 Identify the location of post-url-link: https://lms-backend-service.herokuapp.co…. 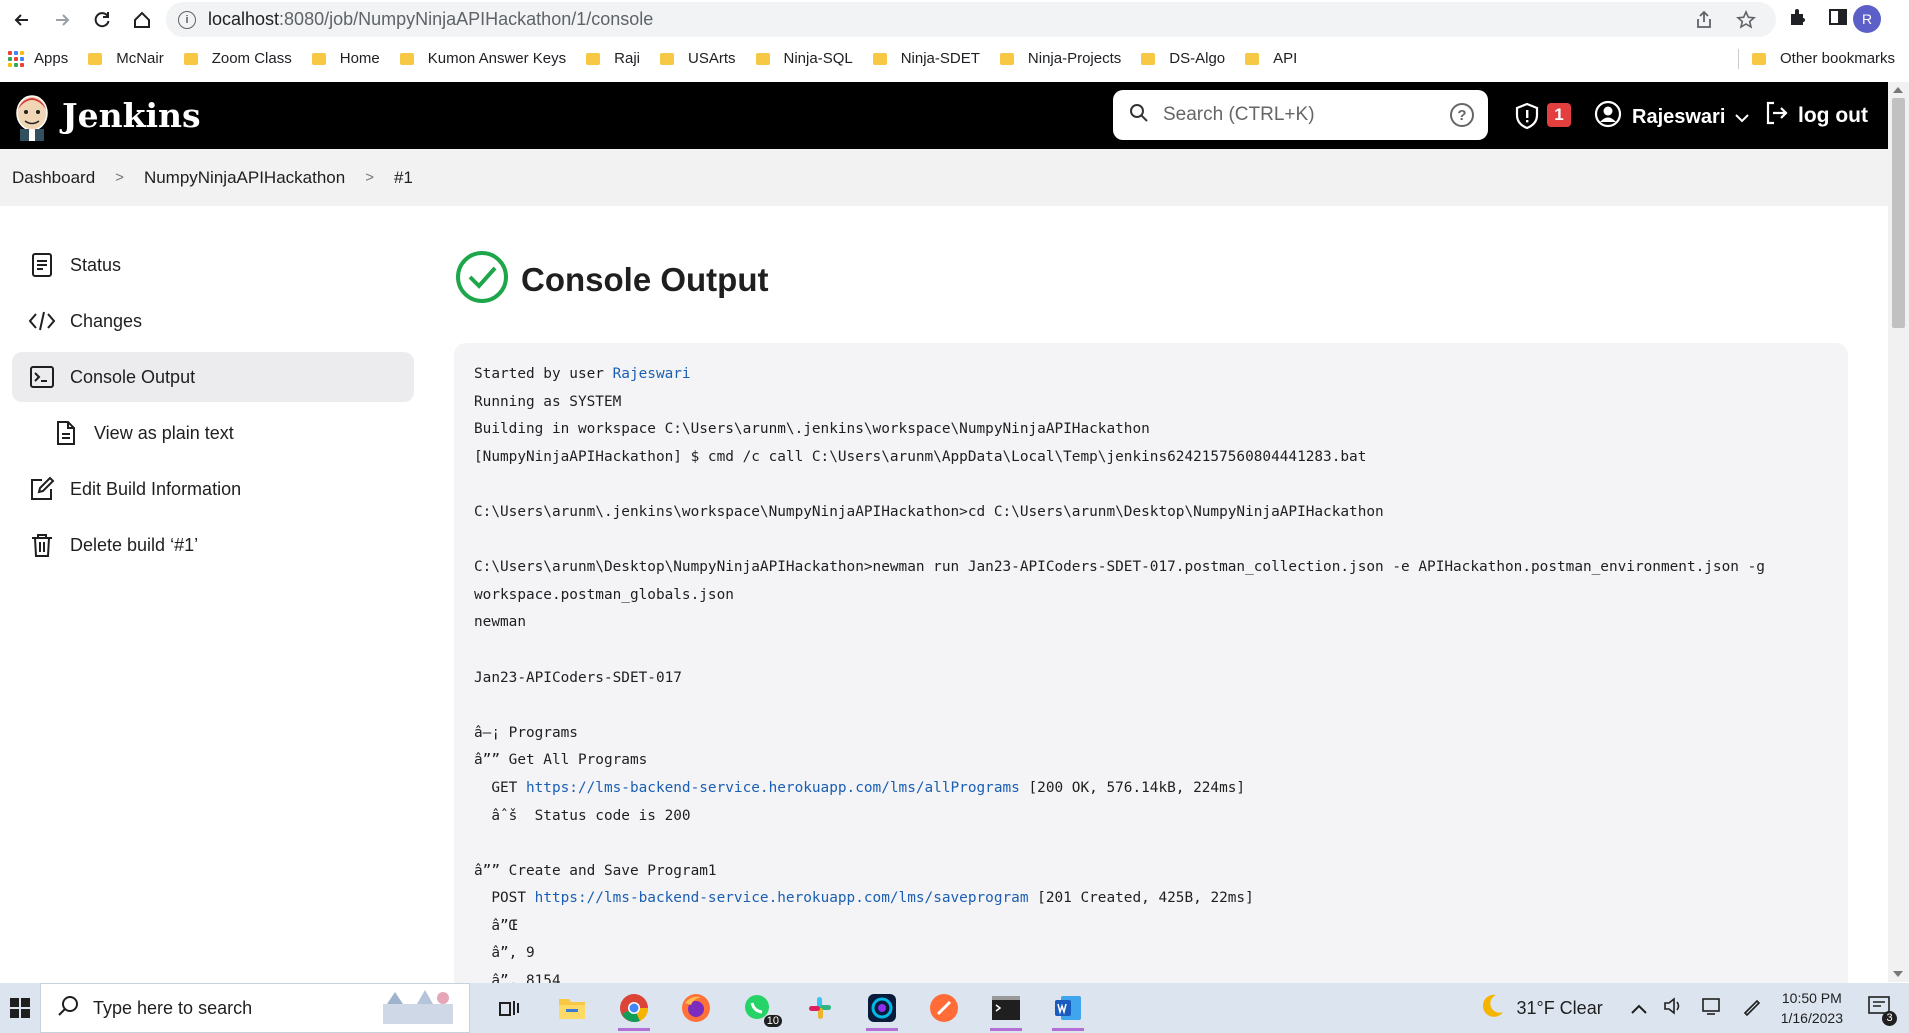
(782, 898).